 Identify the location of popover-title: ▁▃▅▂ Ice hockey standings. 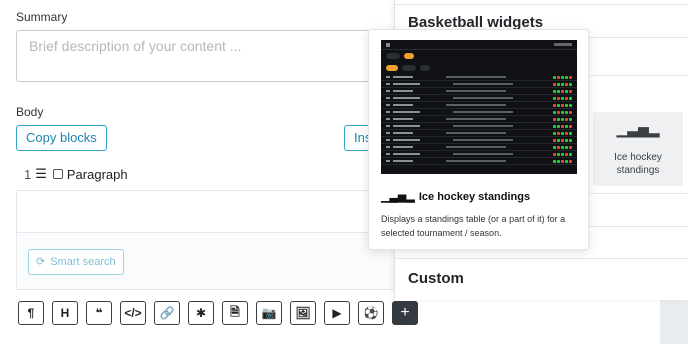
(456, 197).